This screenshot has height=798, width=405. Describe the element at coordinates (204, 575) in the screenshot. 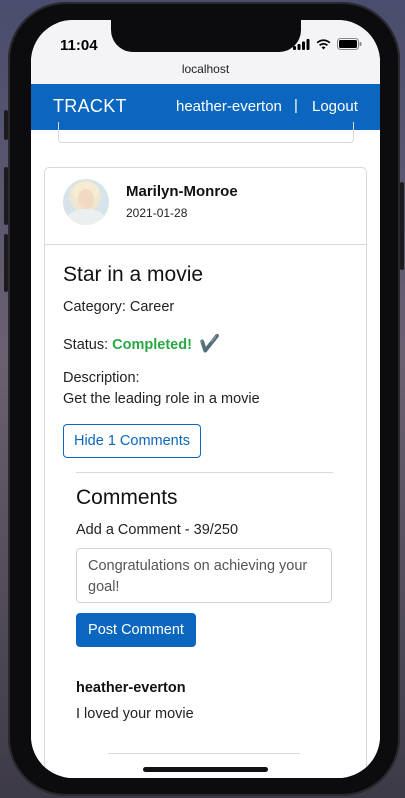

I see `comment-input: Congratulations on achieving your goal!` at that location.